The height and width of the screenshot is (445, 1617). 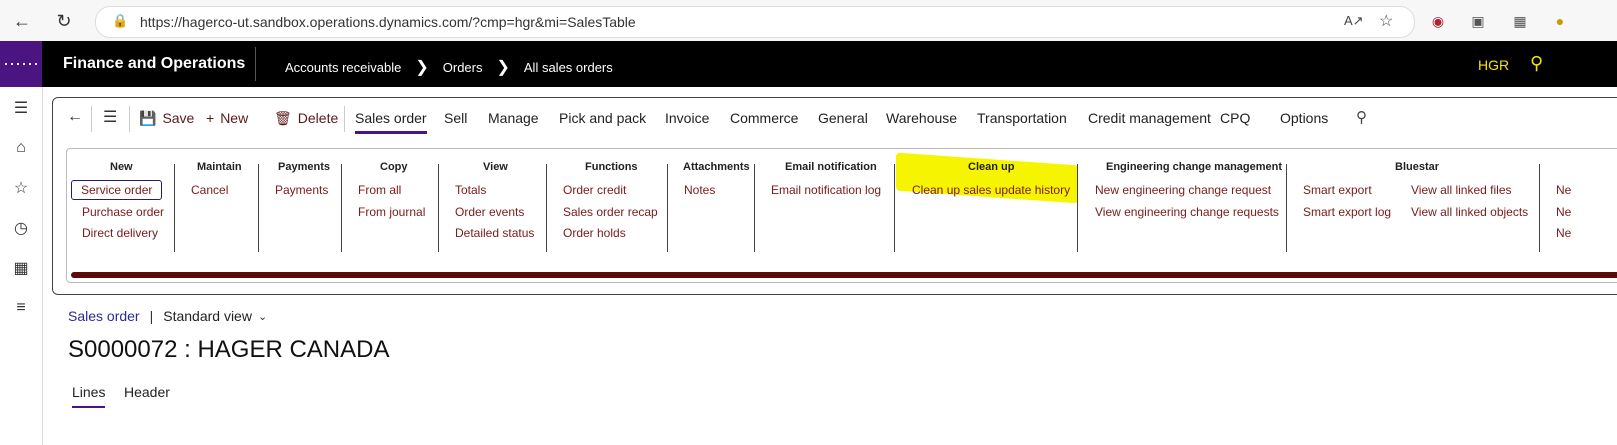 What do you see at coordinates (986, 203) in the screenshot?
I see `group-clean-up: Clean up Clean up sales update history` at bounding box center [986, 203].